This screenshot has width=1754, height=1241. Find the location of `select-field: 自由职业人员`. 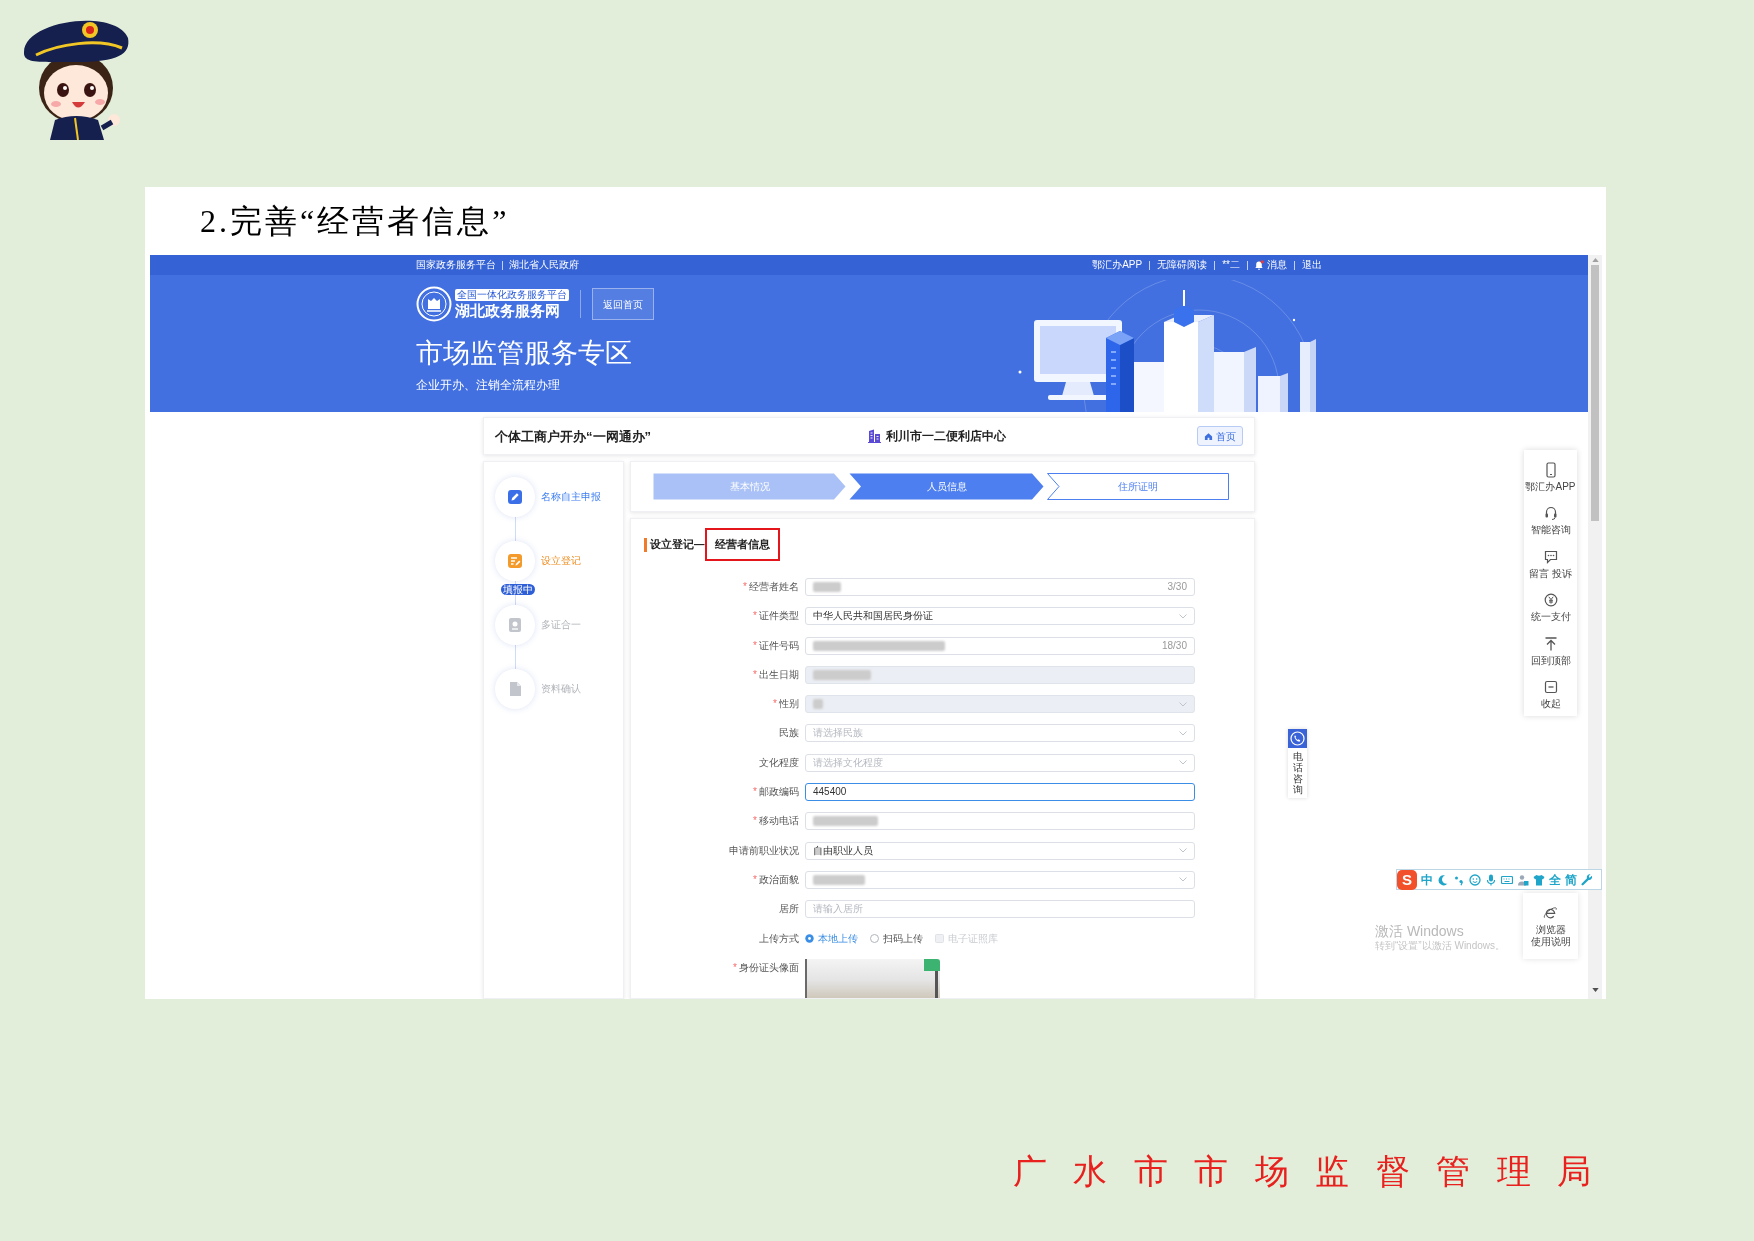

select-field: 自由职业人员 is located at coordinates (1000, 850).